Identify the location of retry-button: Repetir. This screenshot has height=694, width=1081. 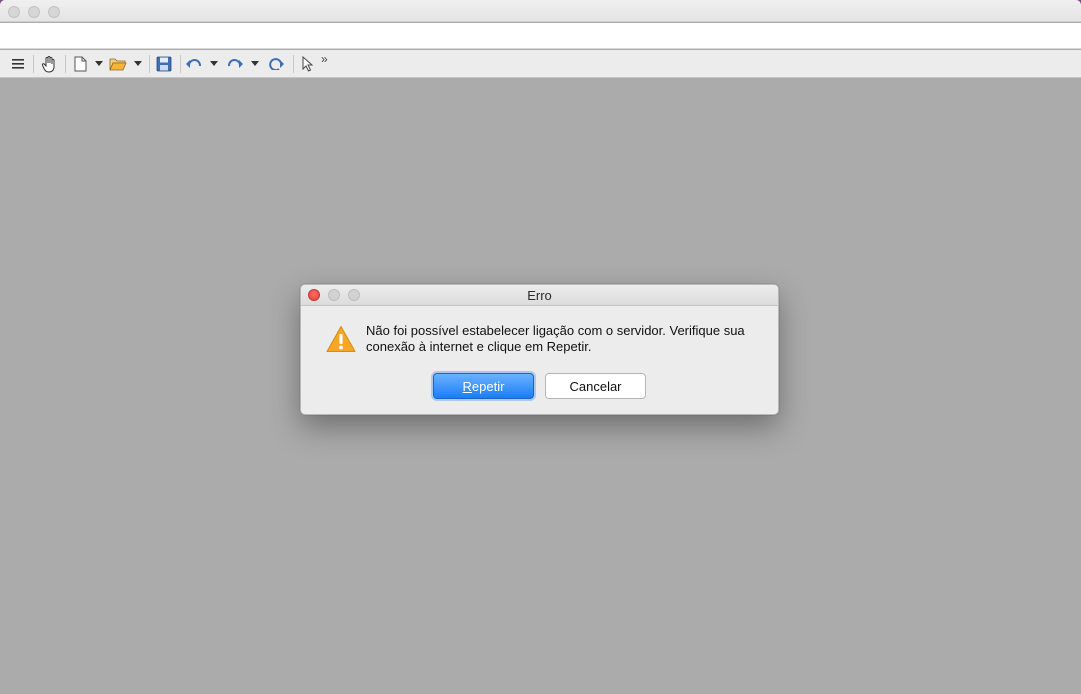
(483, 386).